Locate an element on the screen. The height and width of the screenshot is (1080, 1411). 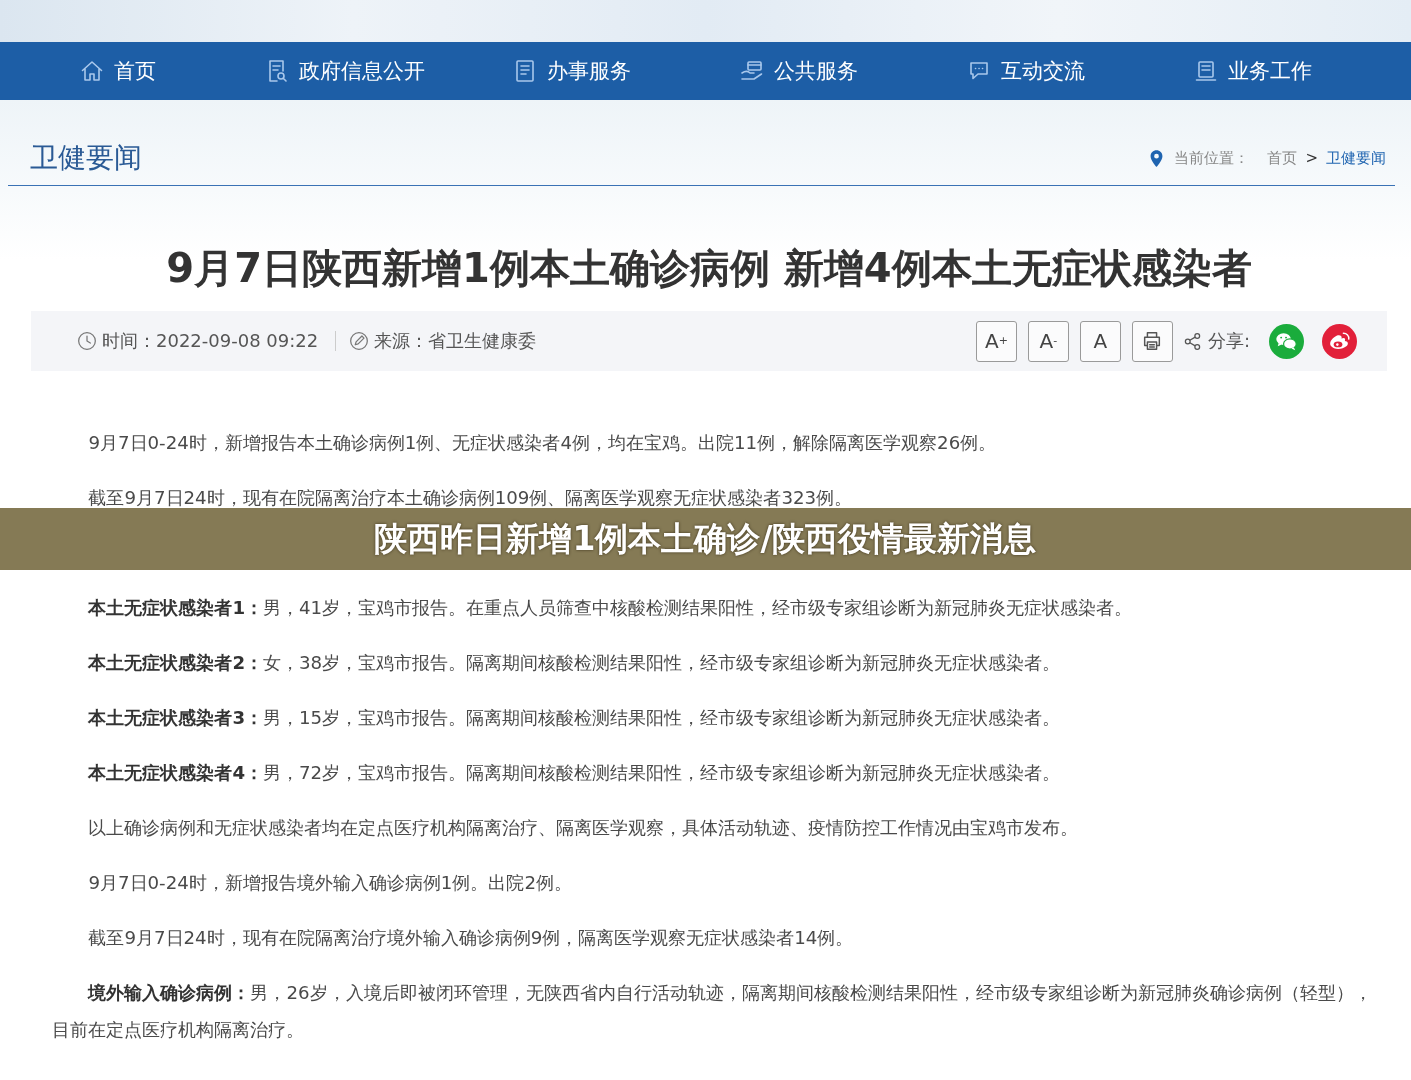
swirl-logo-icon is located at coordinates (1339, 341).